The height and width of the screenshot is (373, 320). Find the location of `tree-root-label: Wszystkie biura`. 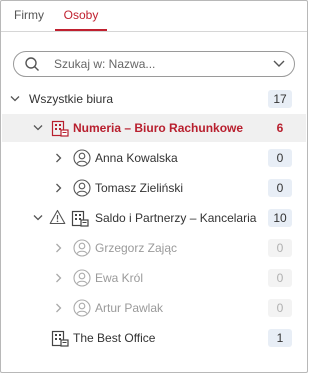

tree-root-label: Wszystkie biura is located at coordinates (71, 99).